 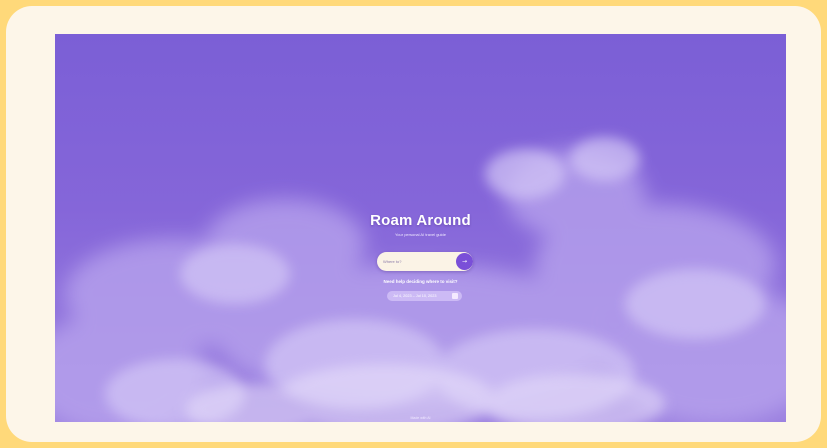 I want to click on help-deciding-link: Need help deciding where to visit?, so click(x=420, y=281).